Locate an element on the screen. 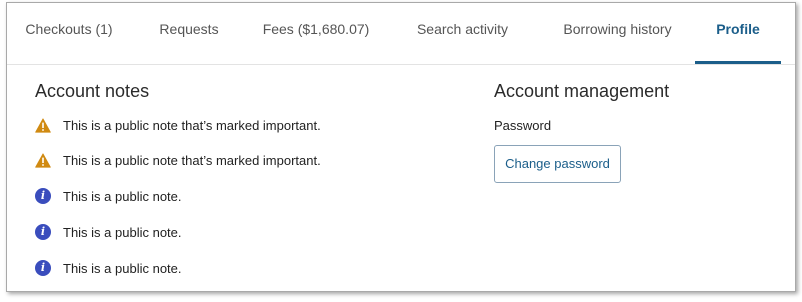 The height and width of the screenshot is (302, 802). tab-fees: Fees ($1,680.07) is located at coordinates (316, 32).